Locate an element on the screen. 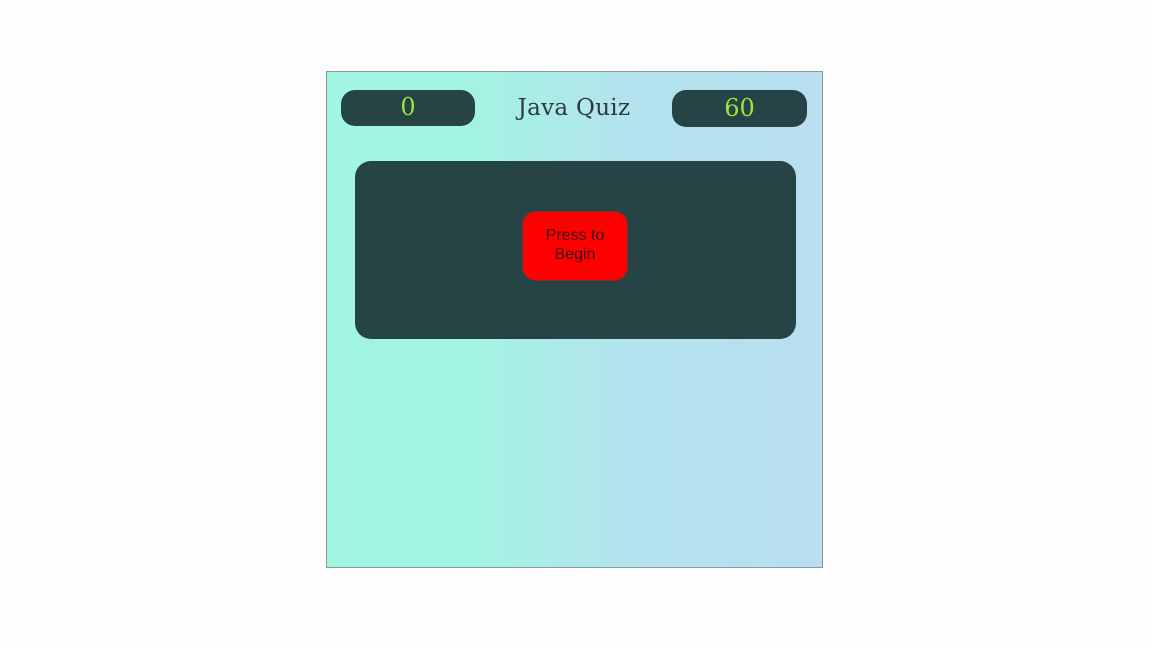  question-panel: Press to Begin is located at coordinates (575, 250).